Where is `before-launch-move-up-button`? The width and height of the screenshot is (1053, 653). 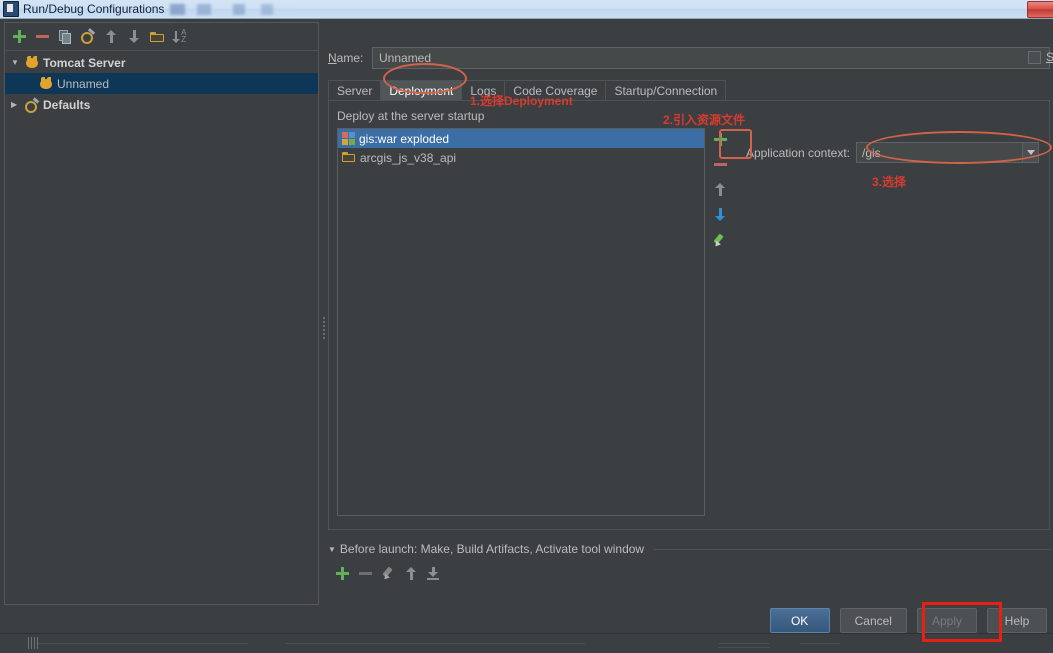
before-launch-move-up-button is located at coordinates (411, 573).